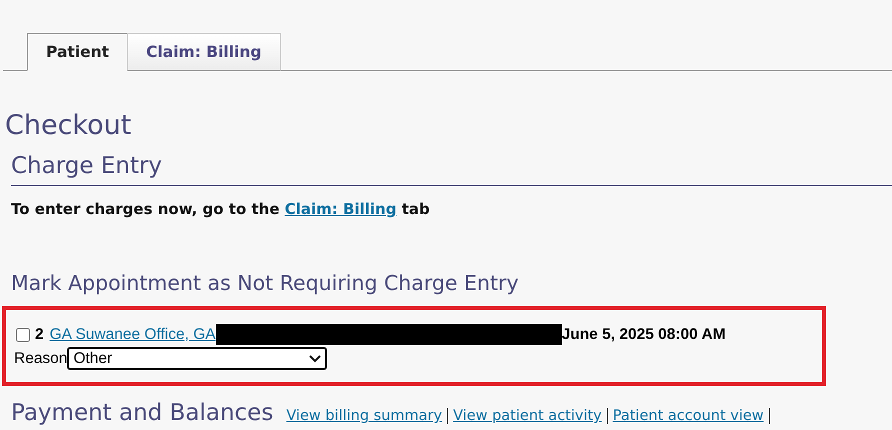  Describe the element at coordinates (68, 126) in the screenshot. I see `page-title: Checkout` at that location.